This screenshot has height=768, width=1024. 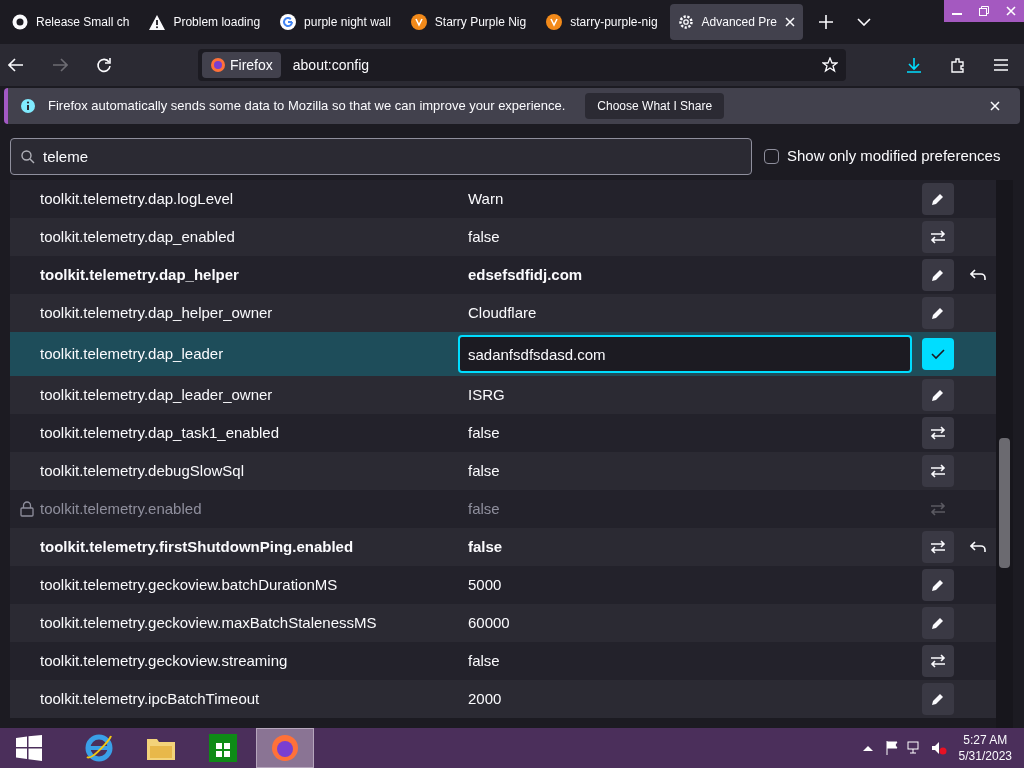 I want to click on g-logo-icon, so click(x=288, y=22).